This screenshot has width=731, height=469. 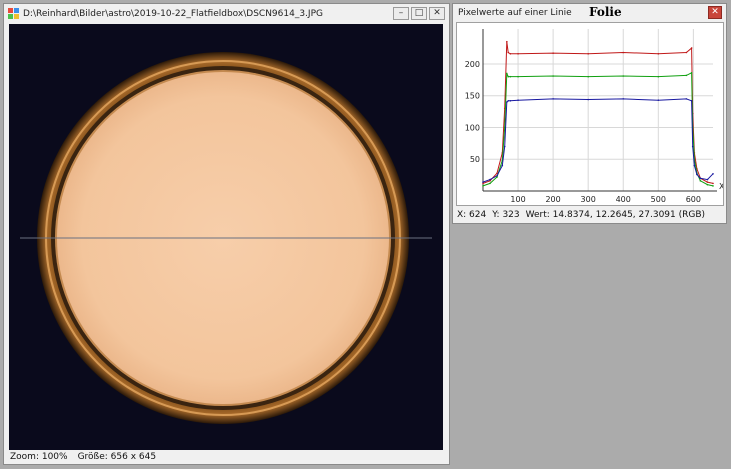 I want to click on cursor-x: X: 624, so click(x=472, y=215).